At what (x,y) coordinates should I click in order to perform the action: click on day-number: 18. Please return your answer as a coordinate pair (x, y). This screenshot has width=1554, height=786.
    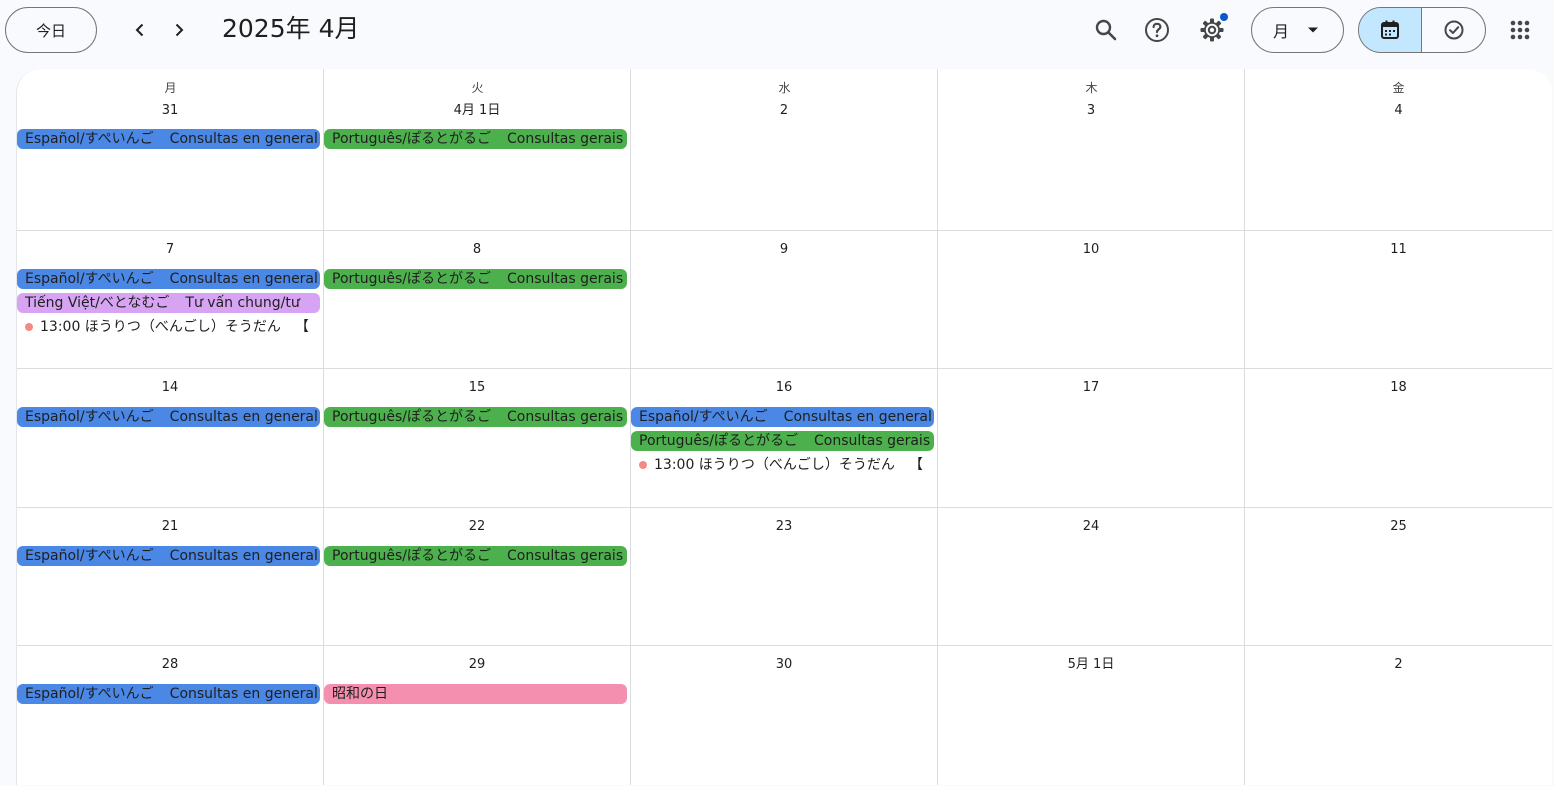
    Looking at the image, I should click on (1398, 388).